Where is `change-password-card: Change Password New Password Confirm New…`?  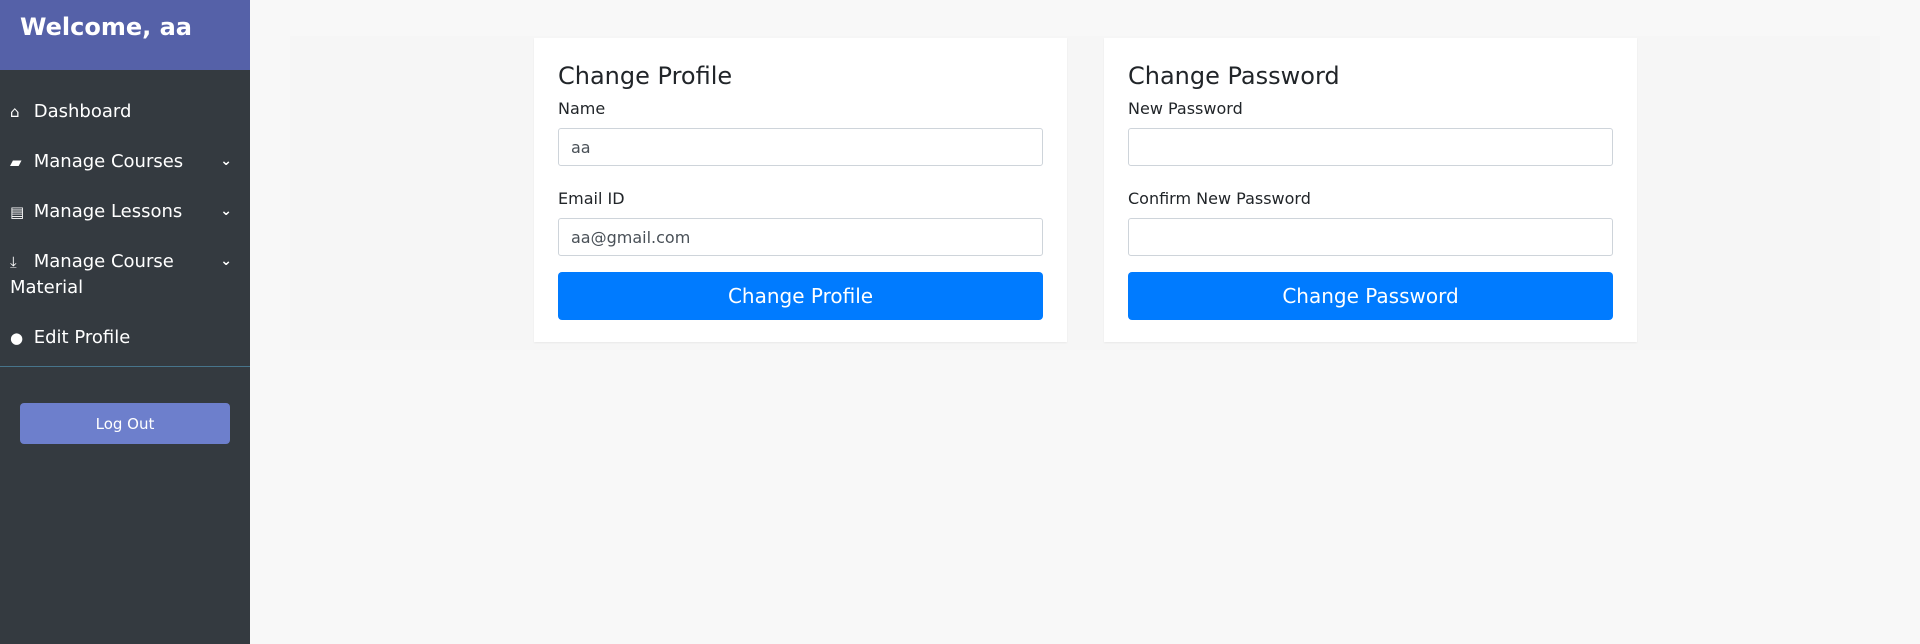
change-password-card: Change Password New Password Confirm New… is located at coordinates (1370, 190).